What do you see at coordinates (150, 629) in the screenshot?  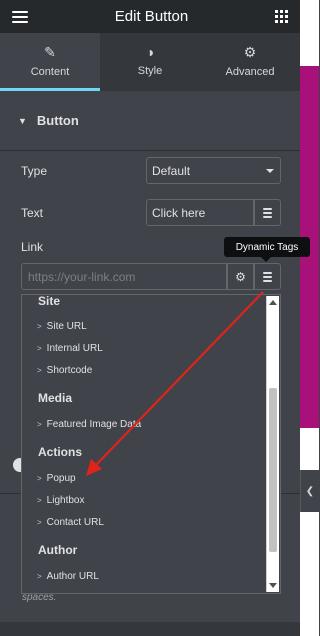 I see `next-section-header` at bounding box center [150, 629].